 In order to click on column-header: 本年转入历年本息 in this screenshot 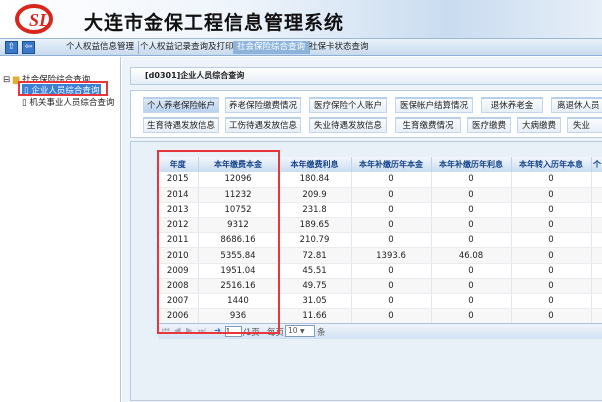, I will do `click(551, 164)`.